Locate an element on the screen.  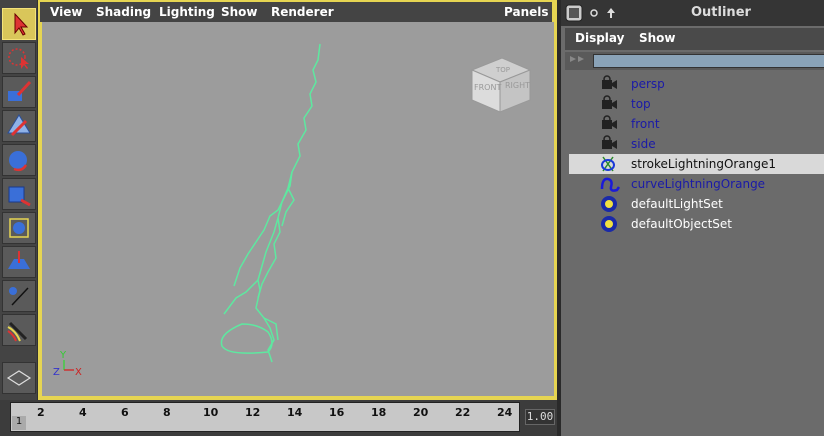
outliner-title-bar: Outliner is located at coordinates (692, 13).